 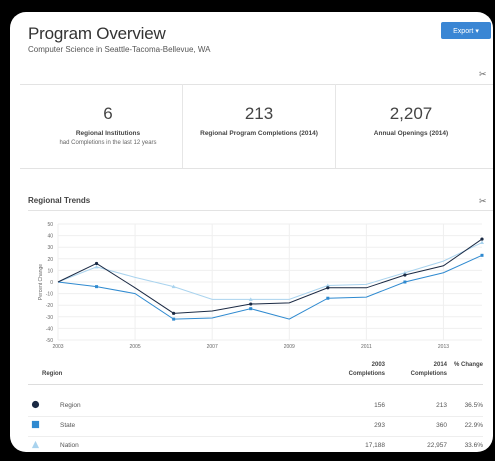 What do you see at coordinates (259, 113) in the screenshot?
I see `stat-value: 213` at bounding box center [259, 113].